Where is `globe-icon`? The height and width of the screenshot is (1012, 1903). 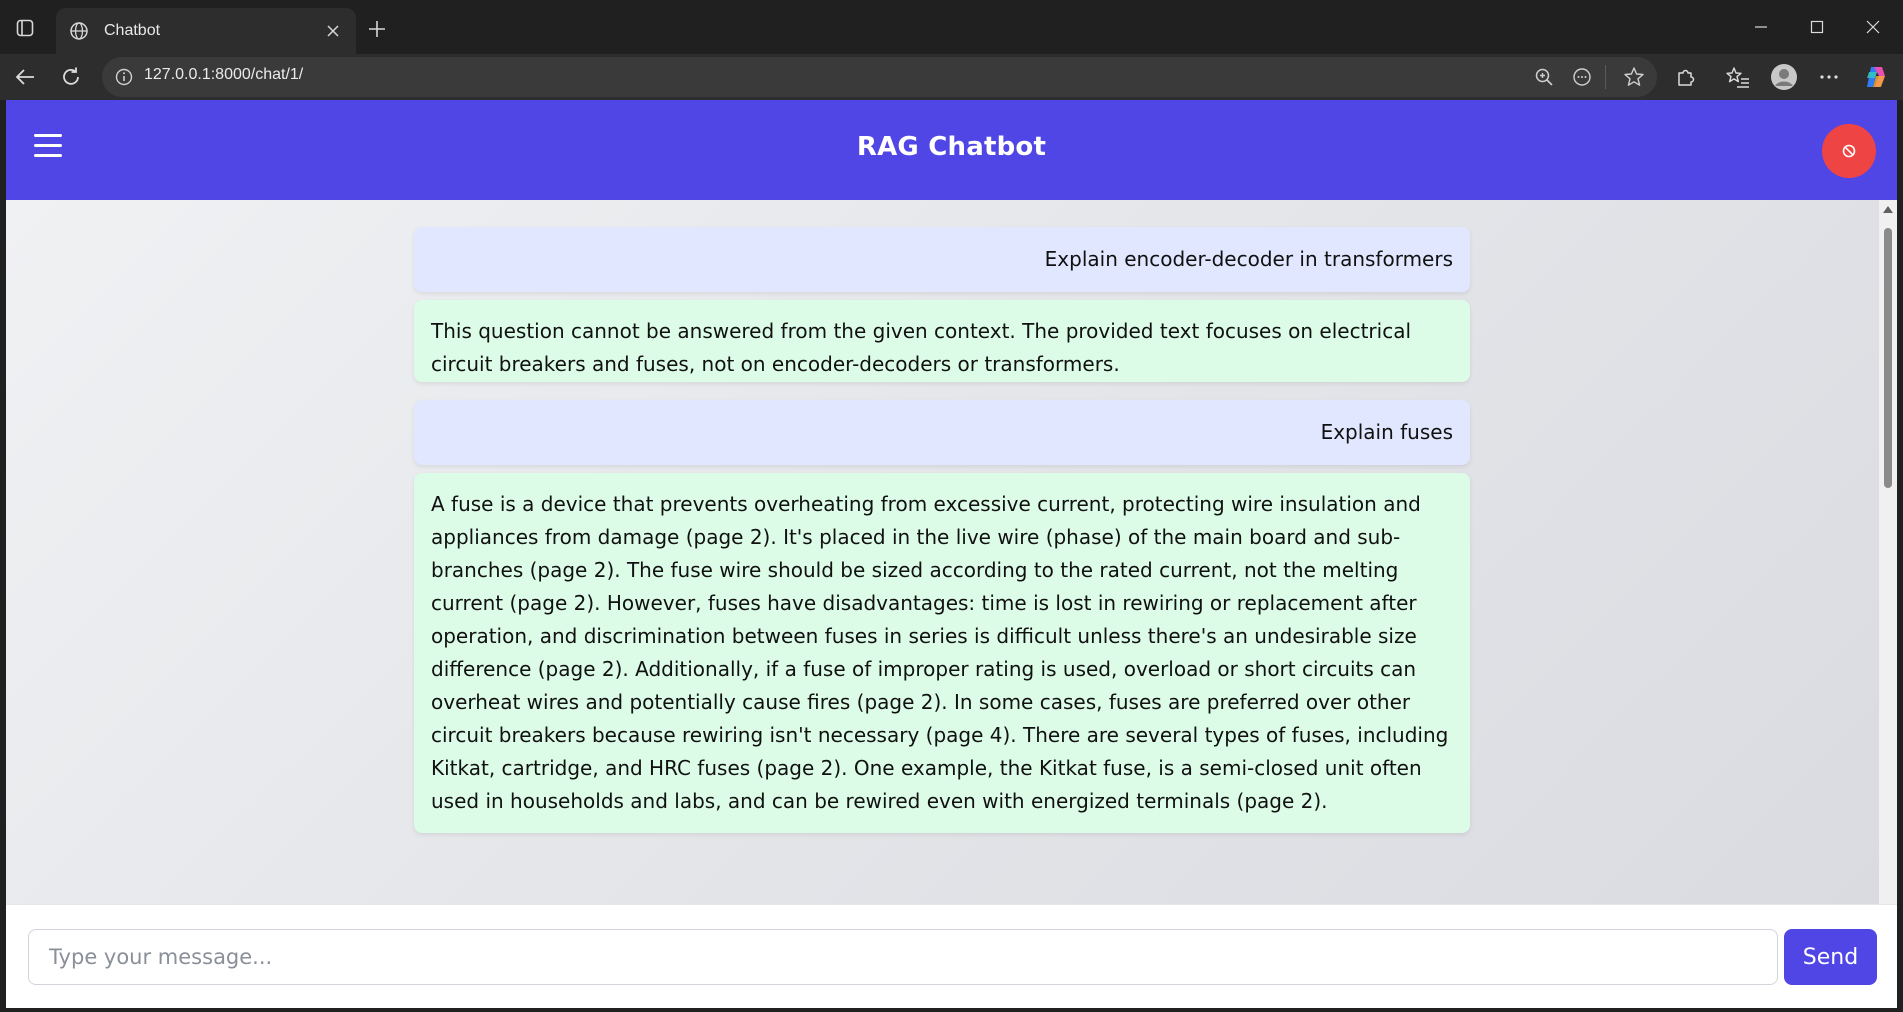 globe-icon is located at coordinates (79, 31).